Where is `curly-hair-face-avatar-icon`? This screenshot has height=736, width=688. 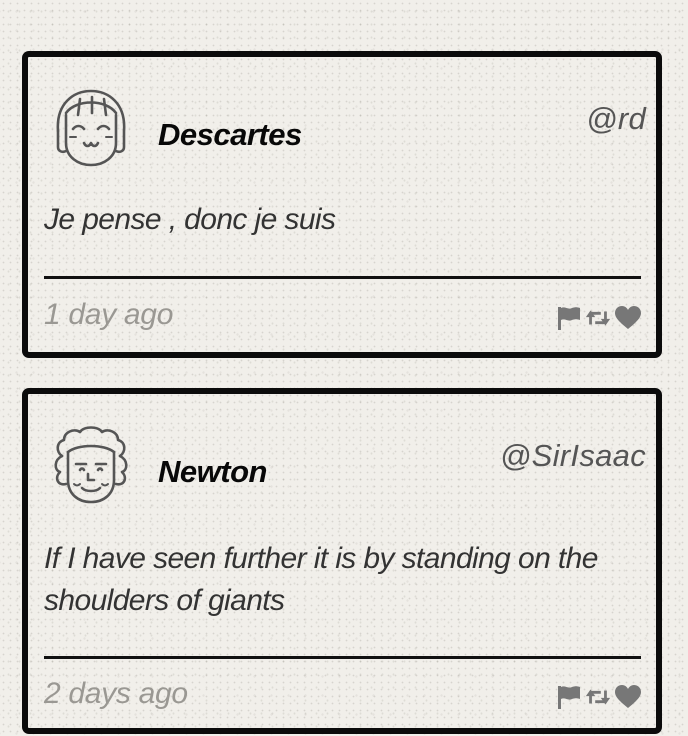 curly-hair-face-avatar-icon is located at coordinates (91, 465).